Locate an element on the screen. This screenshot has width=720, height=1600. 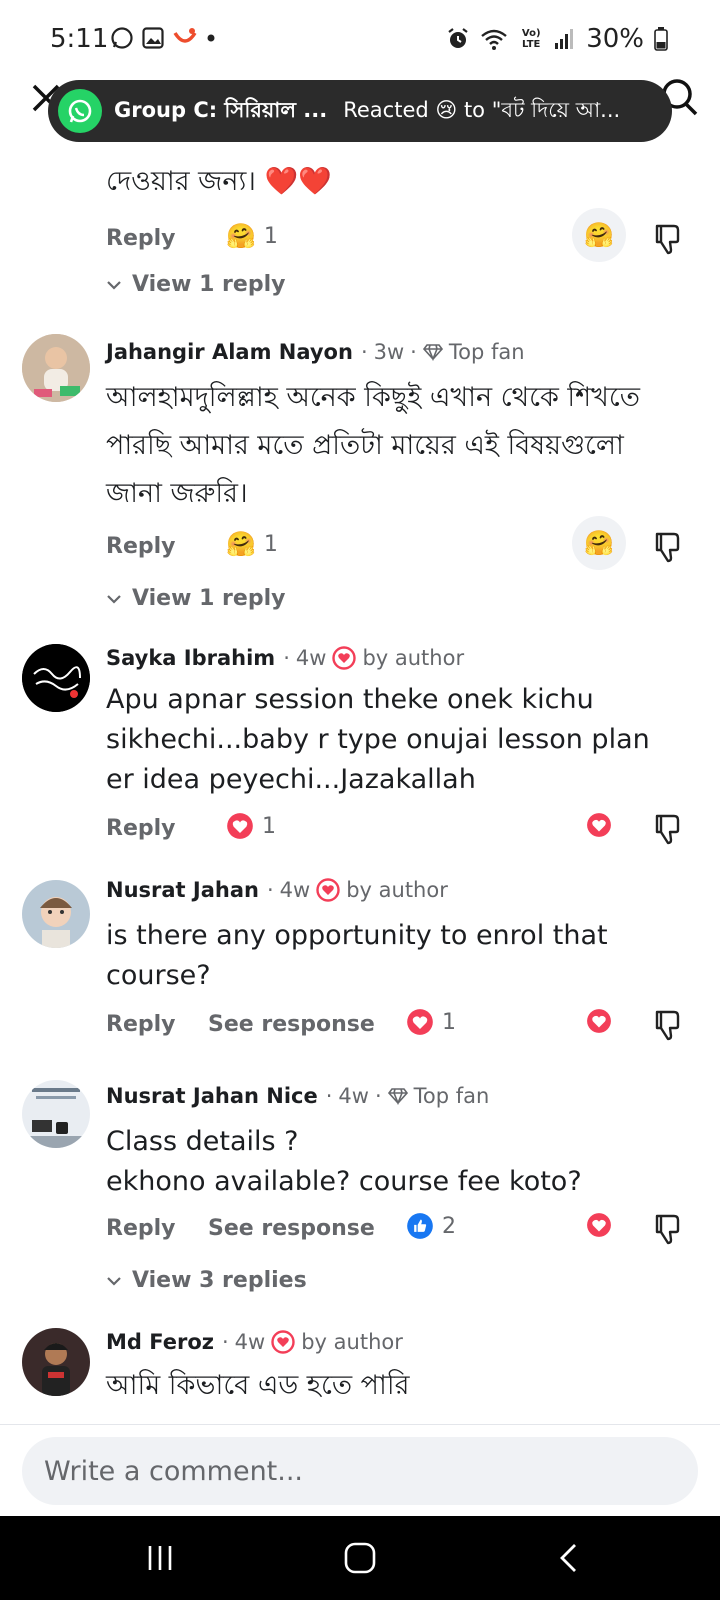
system-nav-bar is located at coordinates (360, 1558).